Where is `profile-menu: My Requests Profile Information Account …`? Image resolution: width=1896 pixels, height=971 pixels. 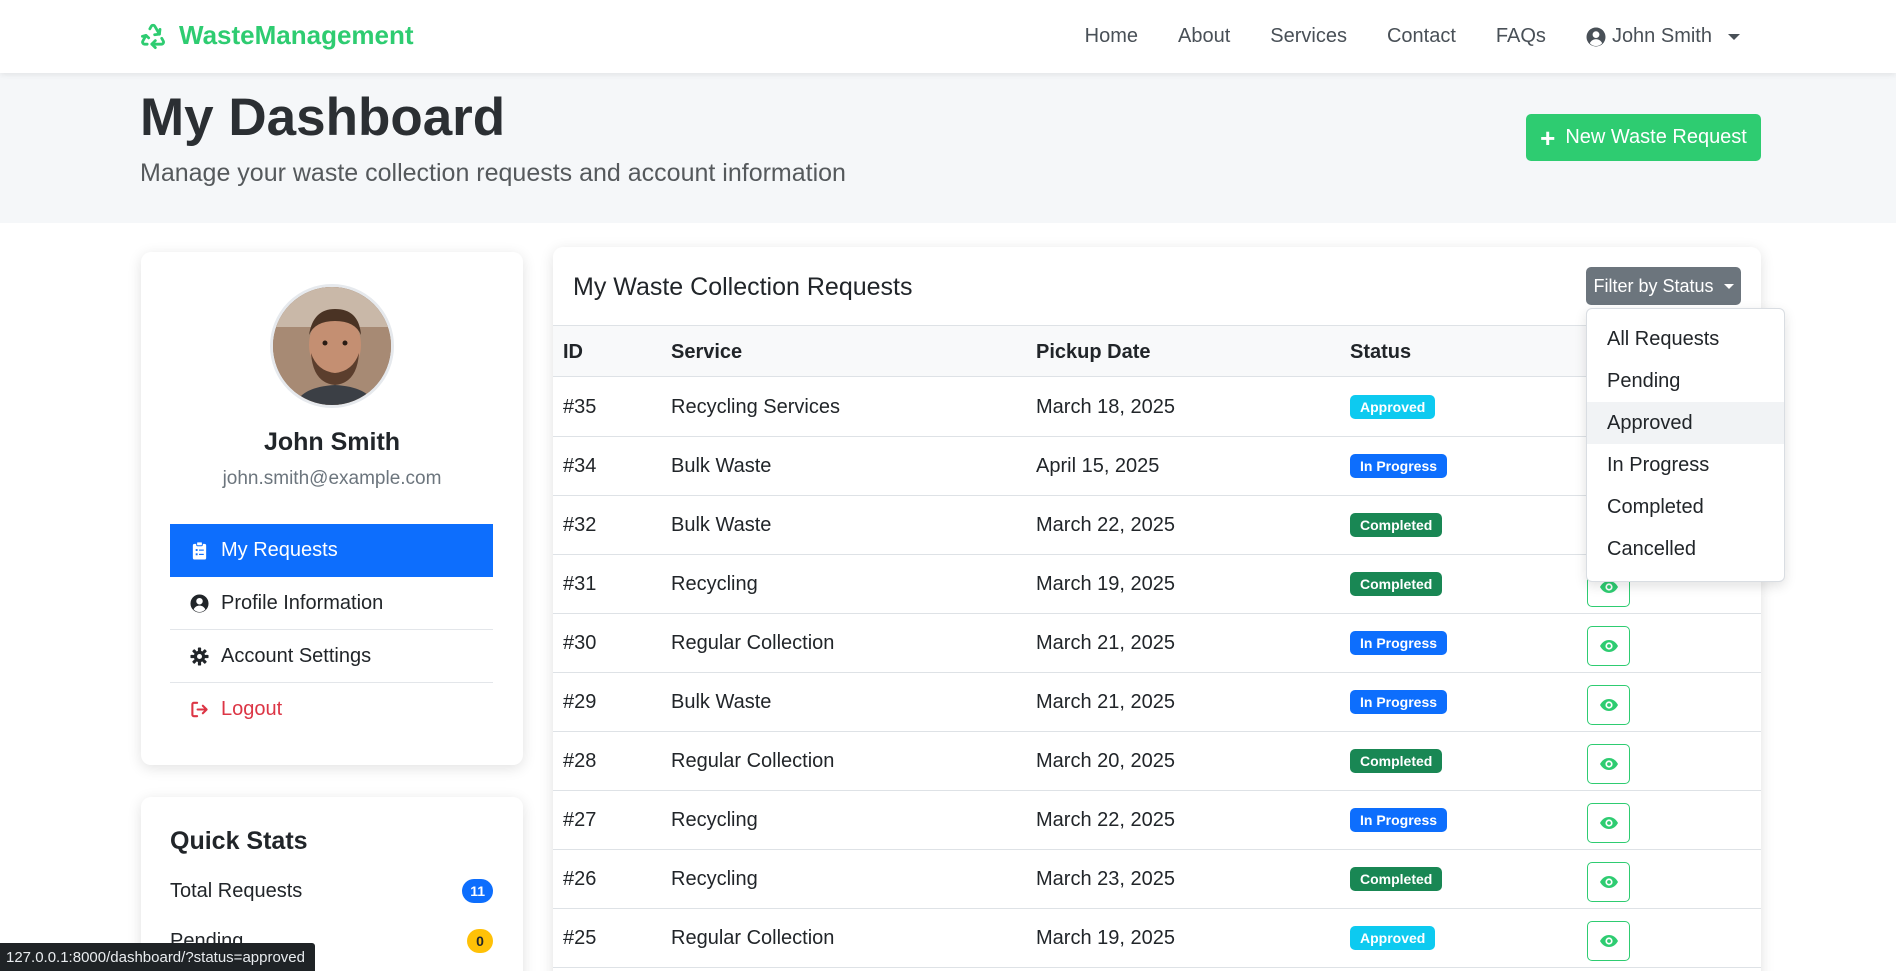
profile-menu: My Requests Profile Information Account … is located at coordinates (331, 630).